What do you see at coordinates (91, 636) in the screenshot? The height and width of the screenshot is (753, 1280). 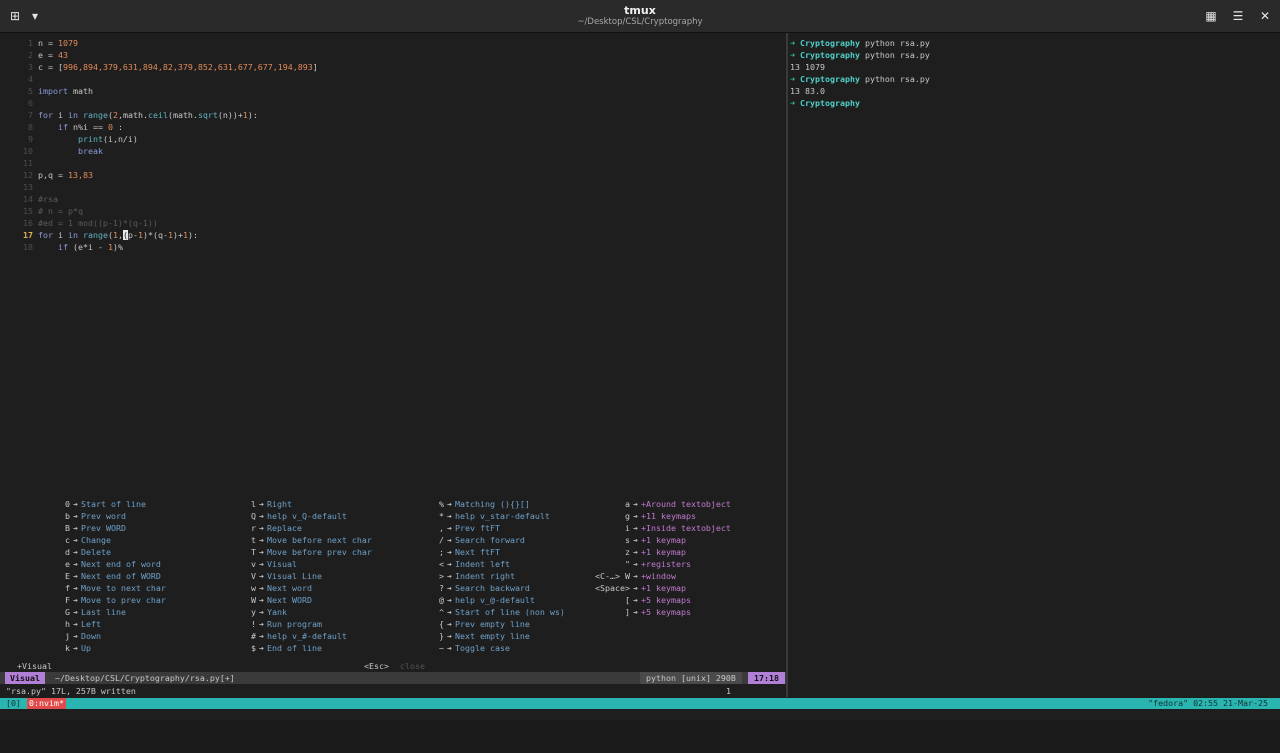 I see `which-key-description: Down` at bounding box center [91, 636].